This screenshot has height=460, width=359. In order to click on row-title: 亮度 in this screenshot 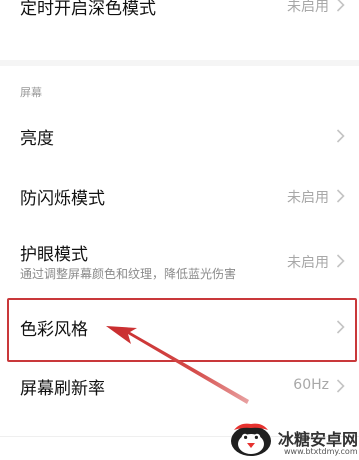, I will do `click(37, 139)`.